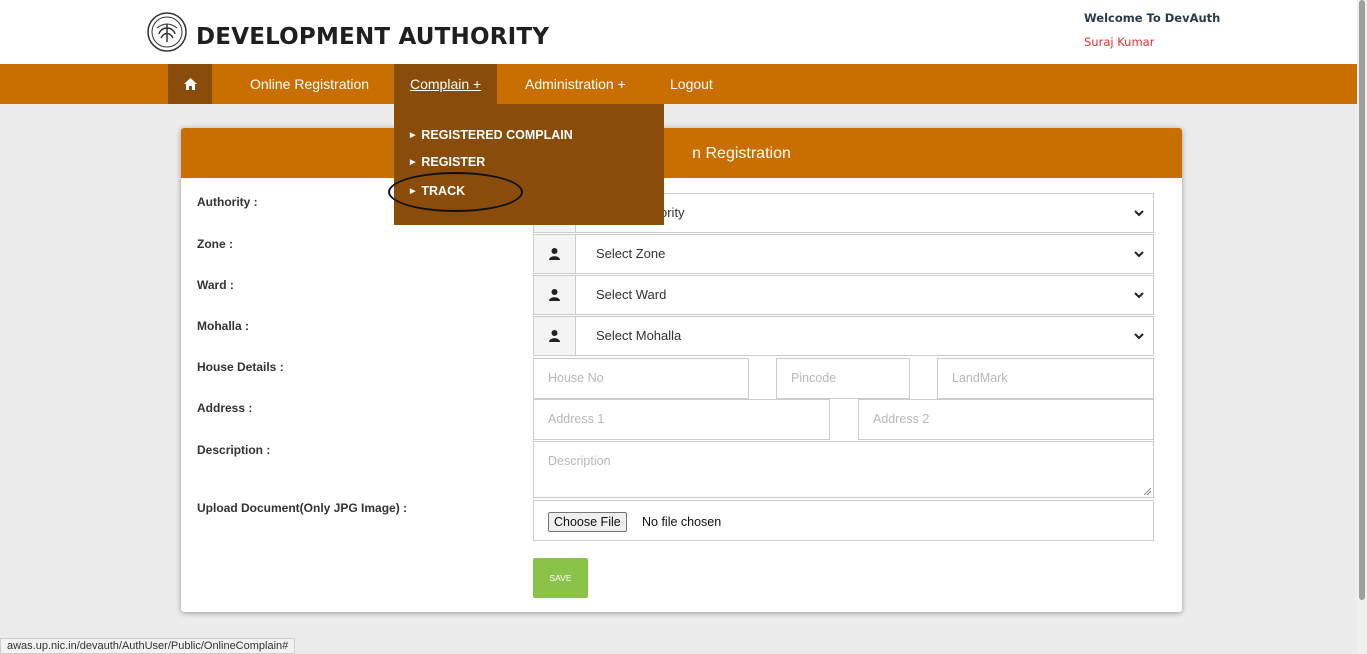 The image size is (1367, 654). I want to click on zone-label: Zone :, so click(215, 244).